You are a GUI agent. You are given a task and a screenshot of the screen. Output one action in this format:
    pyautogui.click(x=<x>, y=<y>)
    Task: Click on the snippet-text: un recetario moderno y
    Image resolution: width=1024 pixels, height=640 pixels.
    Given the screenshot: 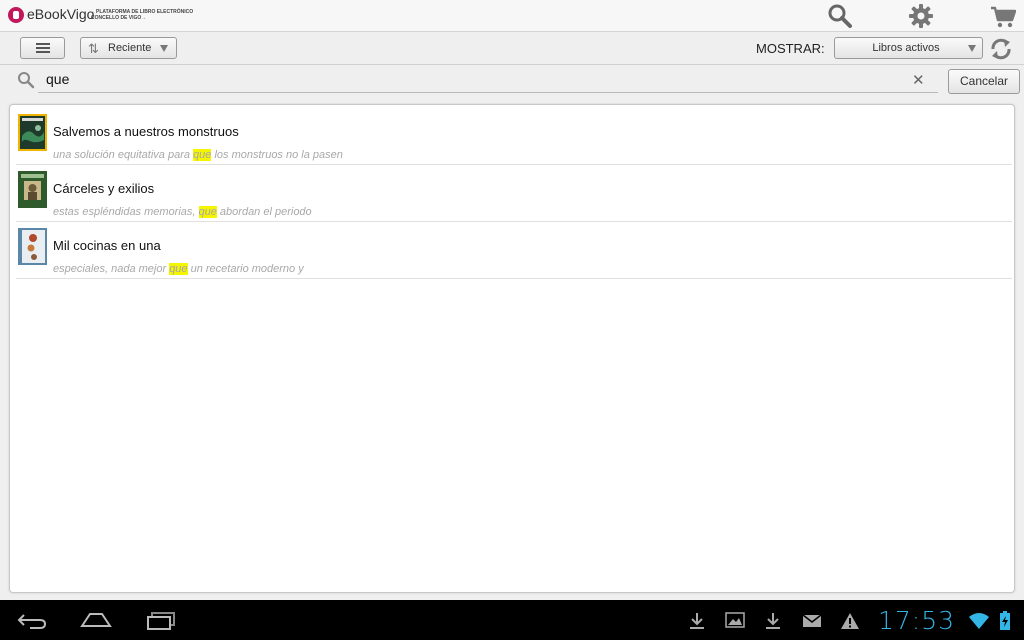 What is the action you would take?
    pyautogui.click(x=245, y=269)
    